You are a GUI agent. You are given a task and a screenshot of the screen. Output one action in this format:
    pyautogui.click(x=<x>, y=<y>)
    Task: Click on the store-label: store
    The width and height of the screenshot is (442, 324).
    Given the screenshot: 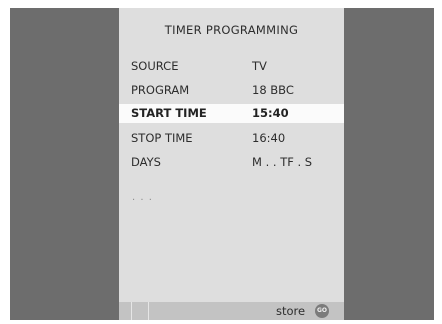 What is the action you would take?
    pyautogui.click(x=290, y=311)
    